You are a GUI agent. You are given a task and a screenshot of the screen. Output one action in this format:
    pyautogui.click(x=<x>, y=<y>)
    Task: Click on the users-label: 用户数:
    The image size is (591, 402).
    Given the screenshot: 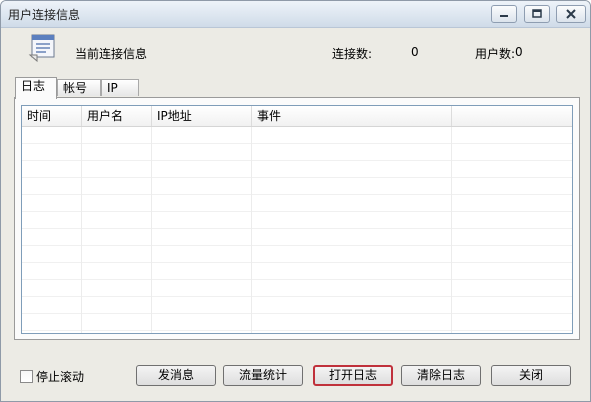 What is the action you would take?
    pyautogui.click(x=495, y=54)
    